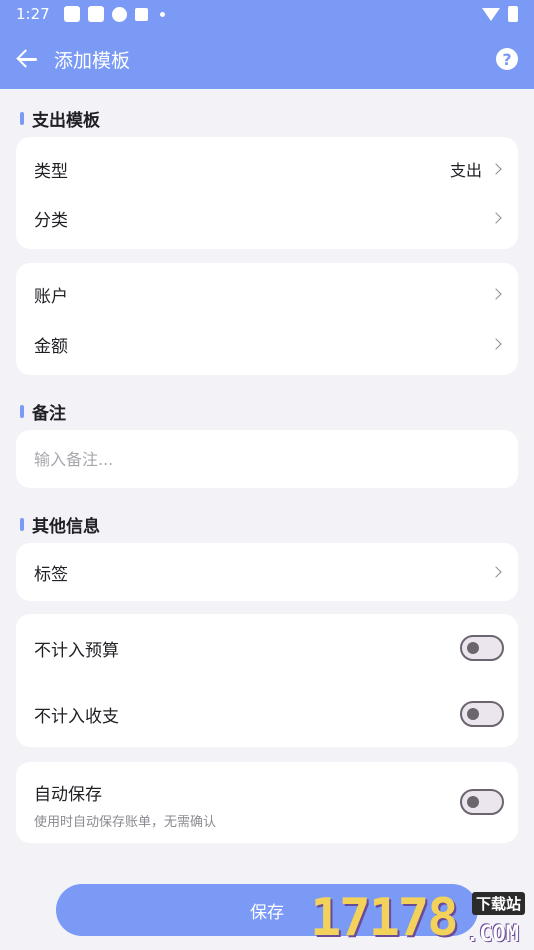 This screenshot has width=534, height=950. Describe the element at coordinates (51, 346) in the screenshot. I see `row-label-amount: 金额` at that location.